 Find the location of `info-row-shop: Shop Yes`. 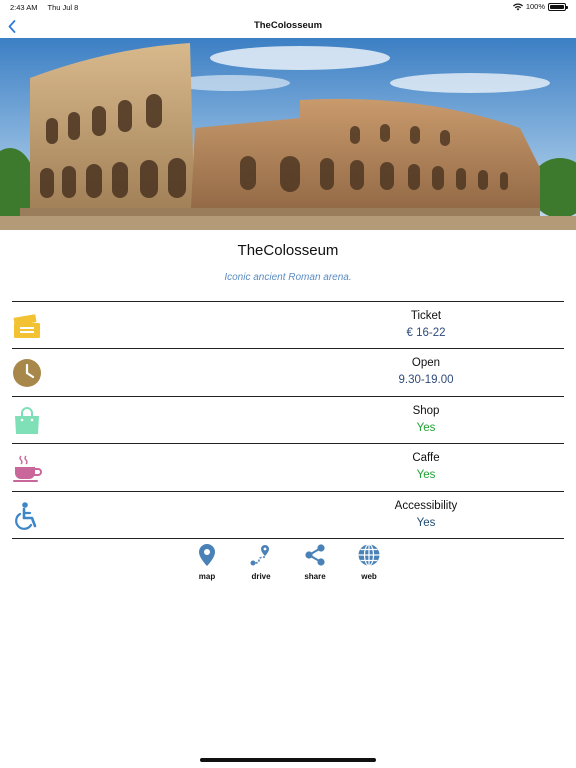

info-row-shop: Shop Yes is located at coordinates (288, 421).